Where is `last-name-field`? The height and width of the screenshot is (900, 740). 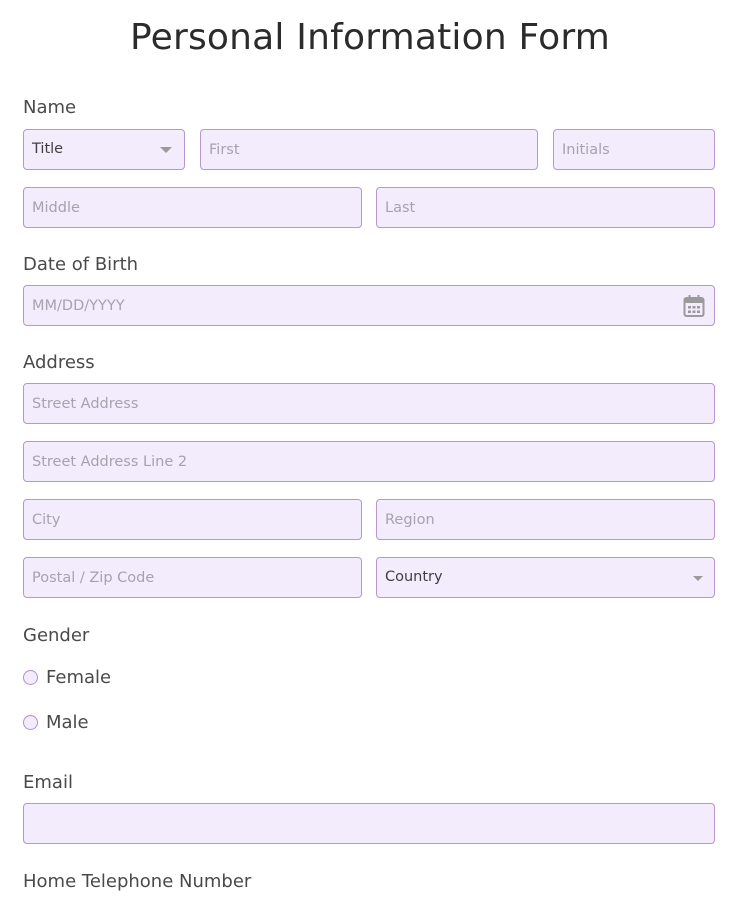 last-name-field is located at coordinates (545, 207).